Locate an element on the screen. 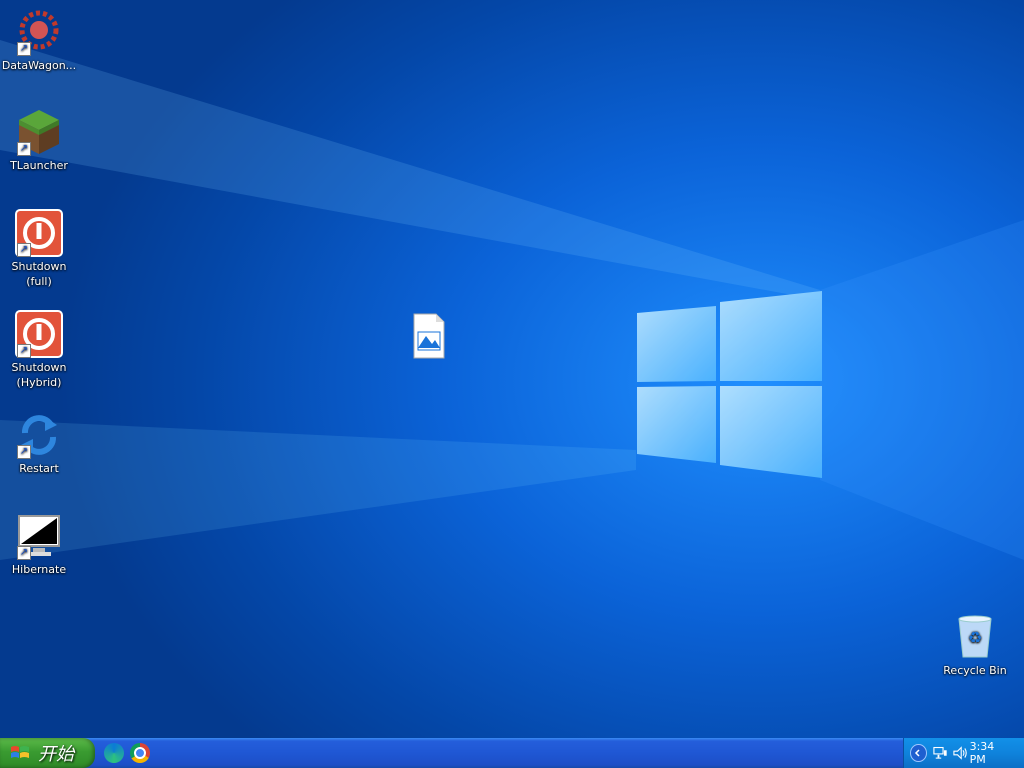  edge-icon is located at coordinates (114, 753).